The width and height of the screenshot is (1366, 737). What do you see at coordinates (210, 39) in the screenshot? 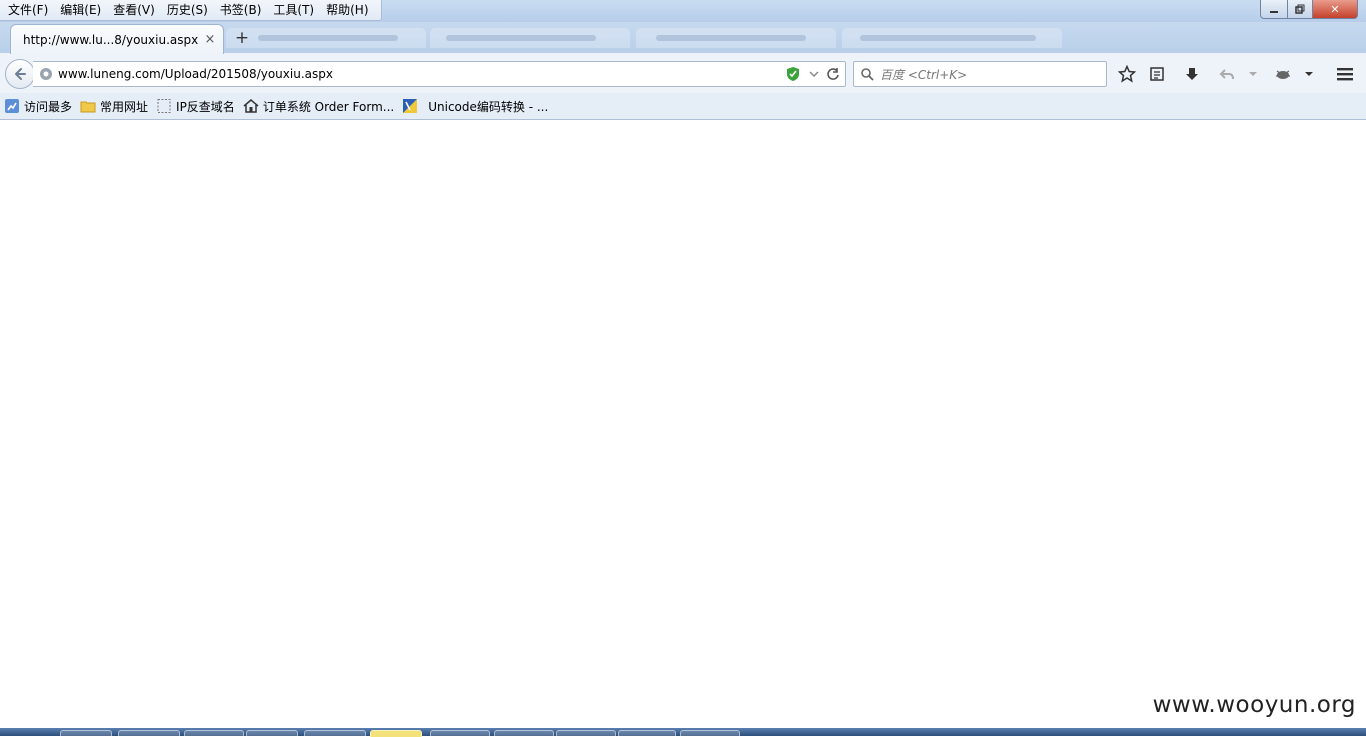
I see `tab-close-icon: ×` at bounding box center [210, 39].